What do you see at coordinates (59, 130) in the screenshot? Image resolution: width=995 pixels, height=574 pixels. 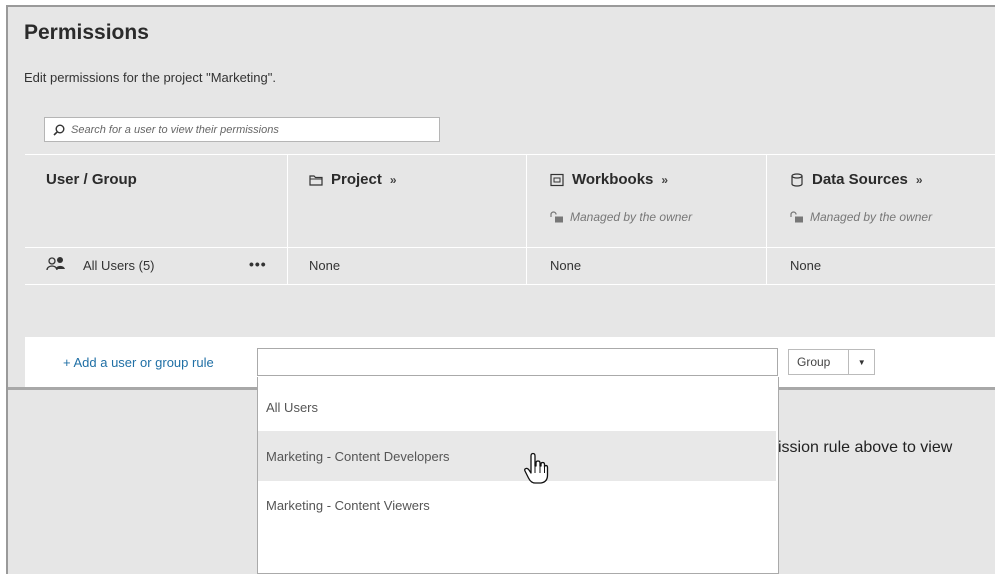 I see `search-icon` at bounding box center [59, 130].